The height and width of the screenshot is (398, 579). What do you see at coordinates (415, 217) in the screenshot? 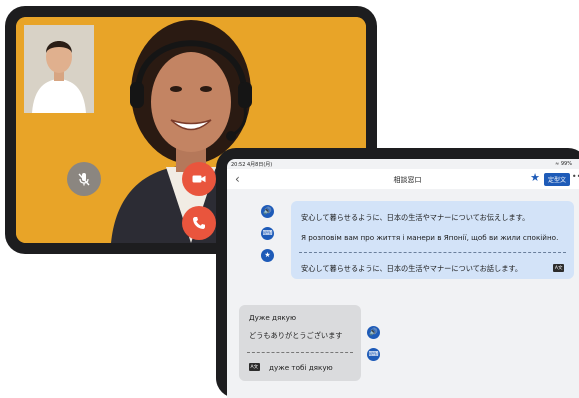
I see `message-original-text: 安心して暮らせるように、日本の生活やマナーについてお伝えします。` at bounding box center [415, 217].